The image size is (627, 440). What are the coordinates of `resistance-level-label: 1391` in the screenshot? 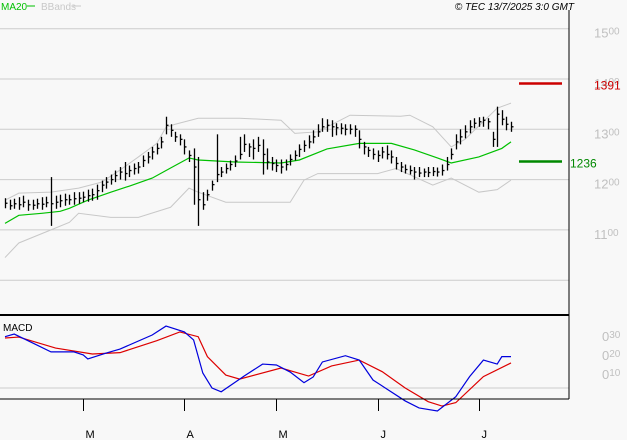 It's located at (607, 86).